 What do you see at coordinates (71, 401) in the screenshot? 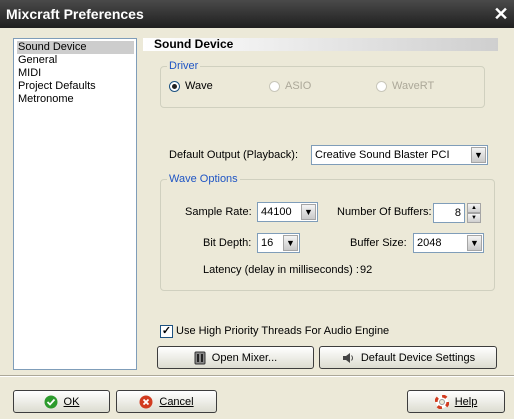
I see `ok-label: OK` at bounding box center [71, 401].